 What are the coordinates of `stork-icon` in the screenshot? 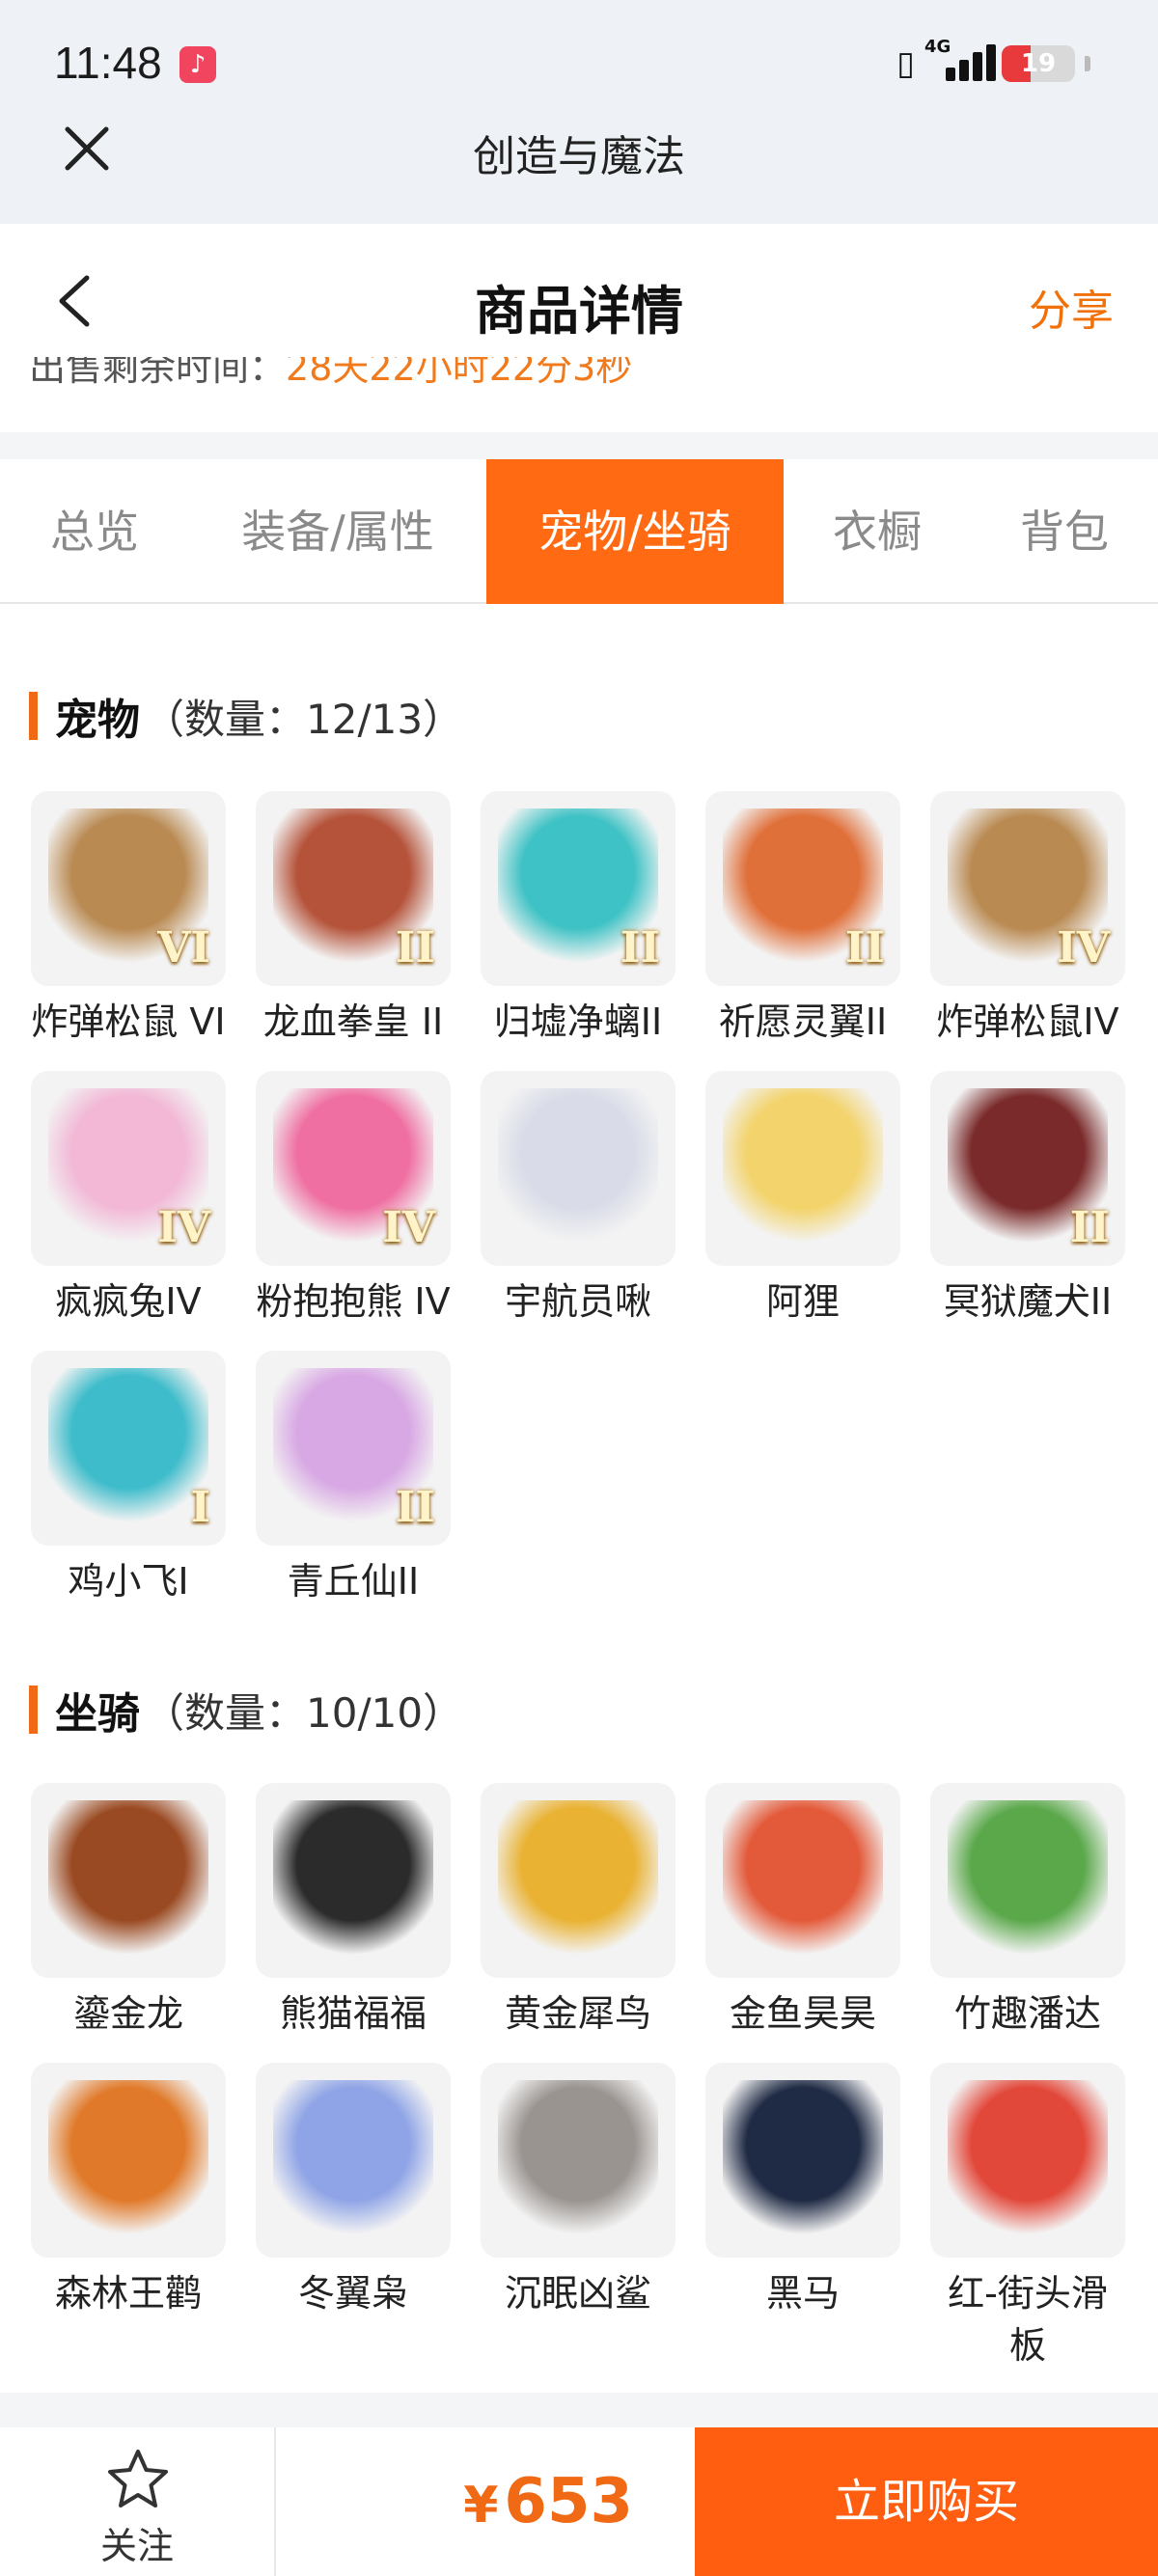 It's located at (128, 2160).